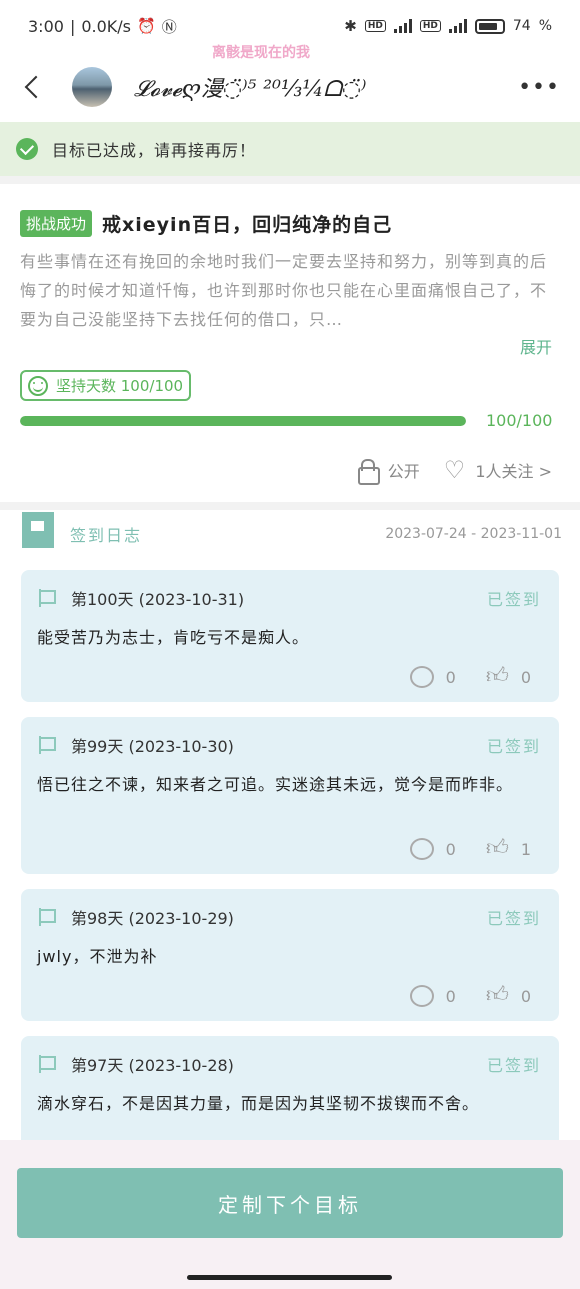 The height and width of the screenshot is (1289, 580). I want to click on hd-icon-2: HD, so click(430, 26).